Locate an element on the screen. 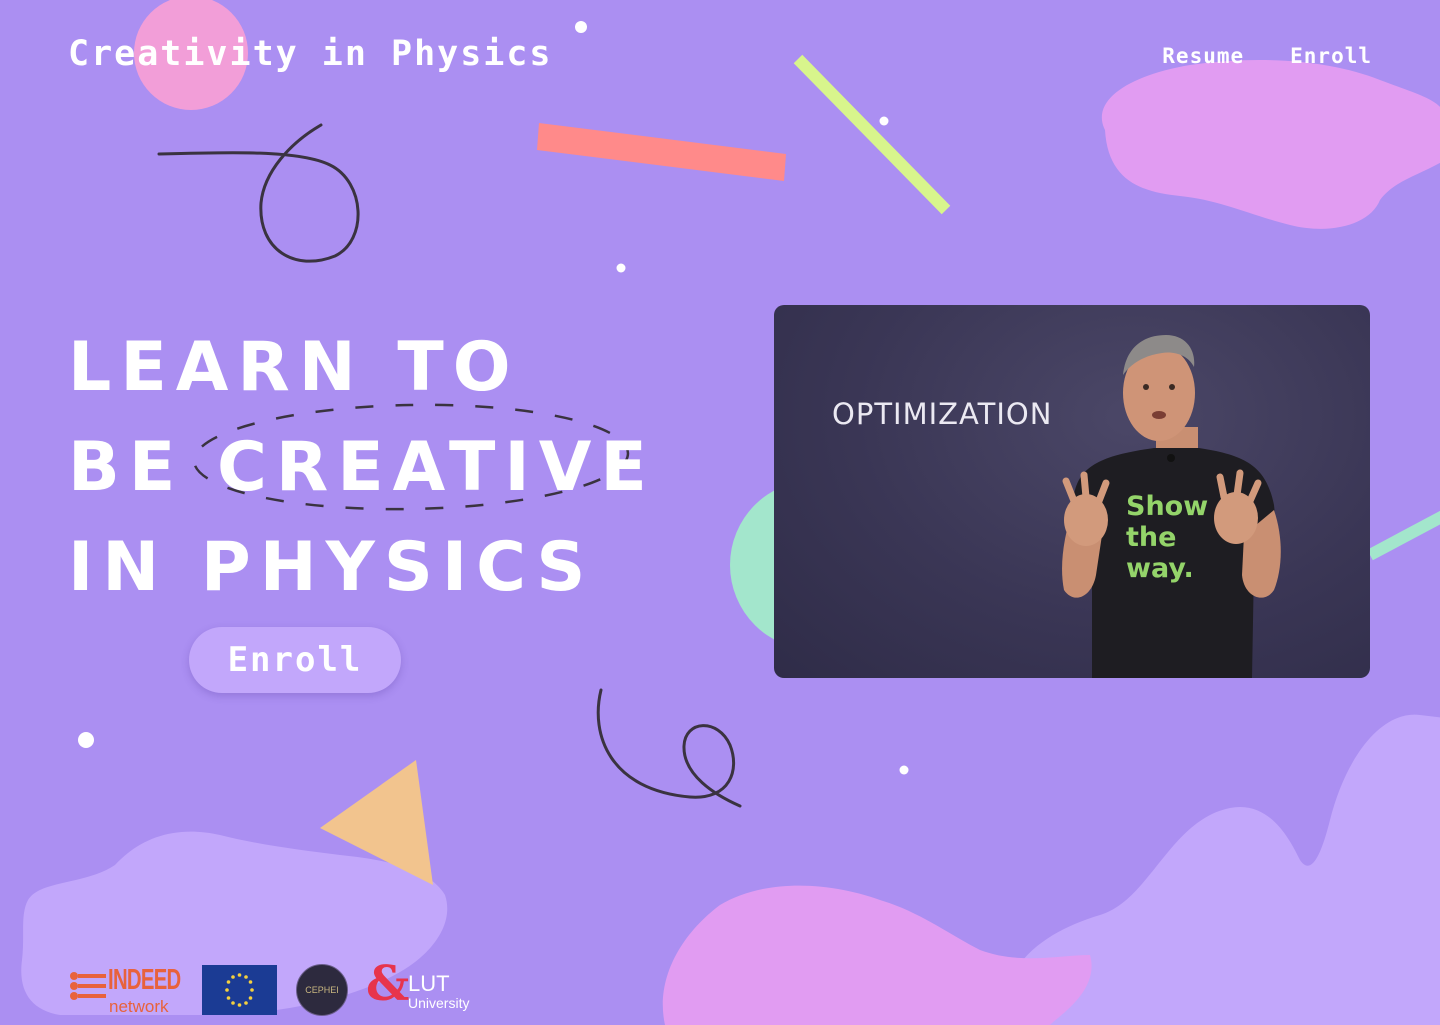 The image size is (1440, 1025). nav-resume-link: Resume is located at coordinates (1203, 56).